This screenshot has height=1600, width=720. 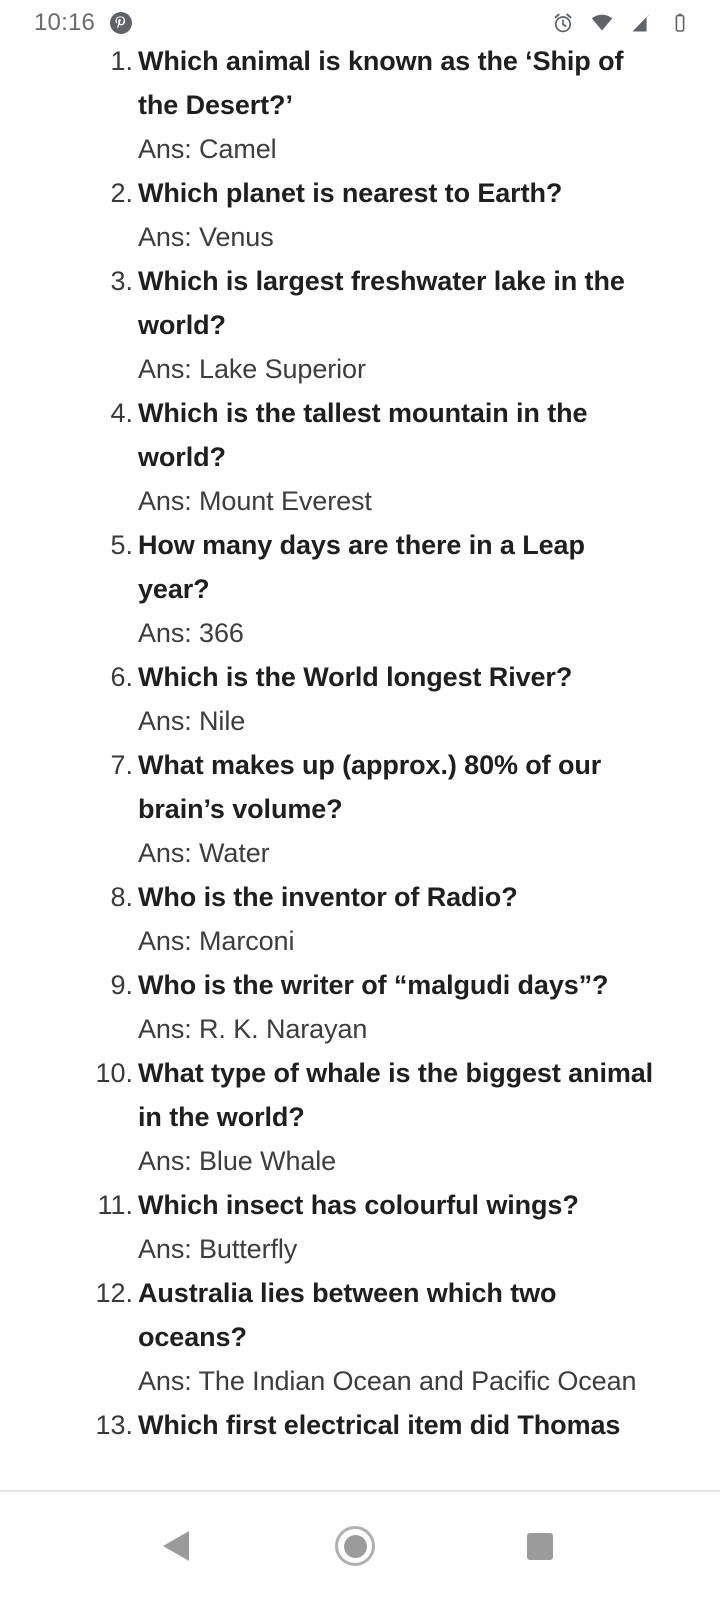 What do you see at coordinates (191, 633) in the screenshot?
I see `quiz-answer-text: Ans: 366` at bounding box center [191, 633].